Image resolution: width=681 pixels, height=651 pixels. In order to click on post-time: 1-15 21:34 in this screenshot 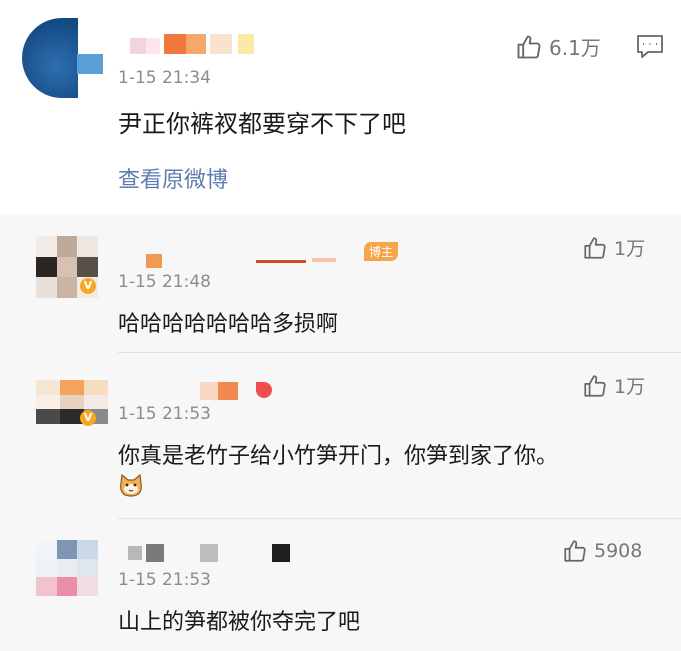, I will do `click(164, 78)`.